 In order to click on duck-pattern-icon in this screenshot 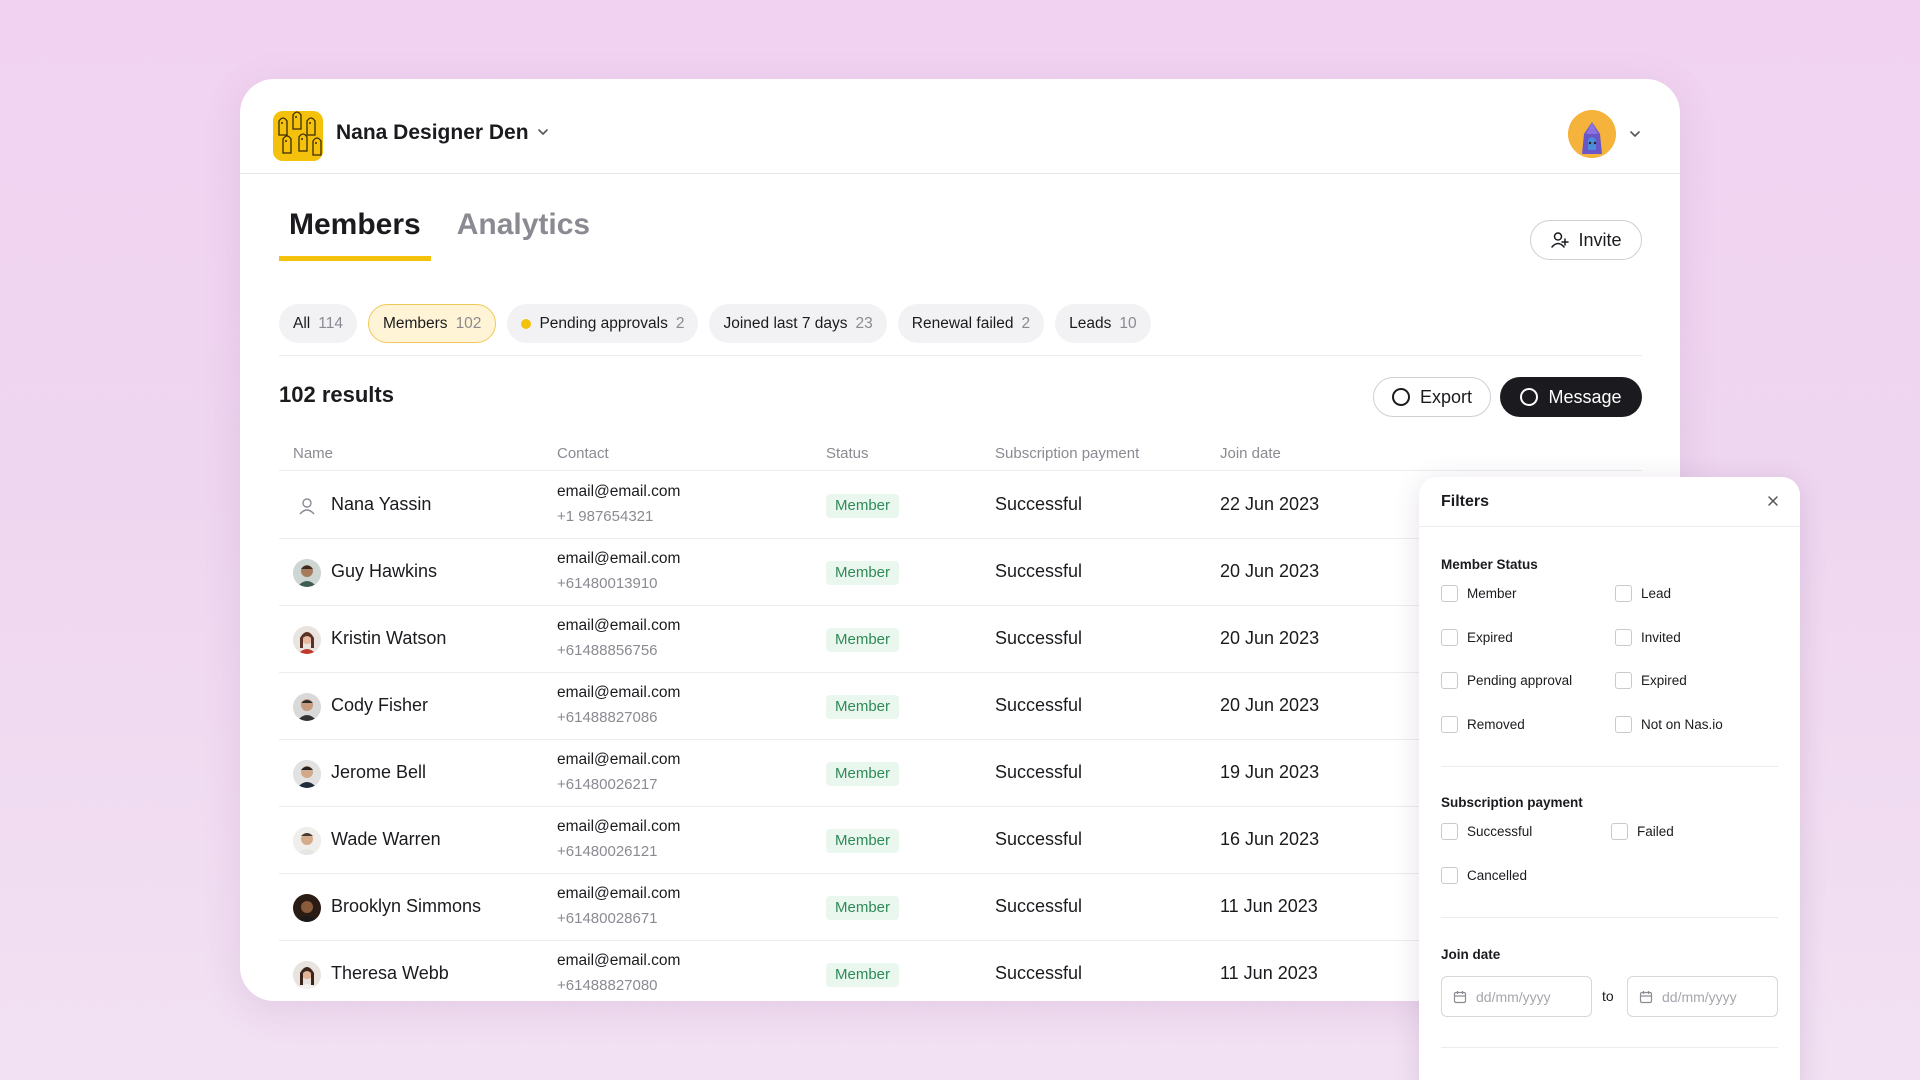, I will do `click(298, 136)`.